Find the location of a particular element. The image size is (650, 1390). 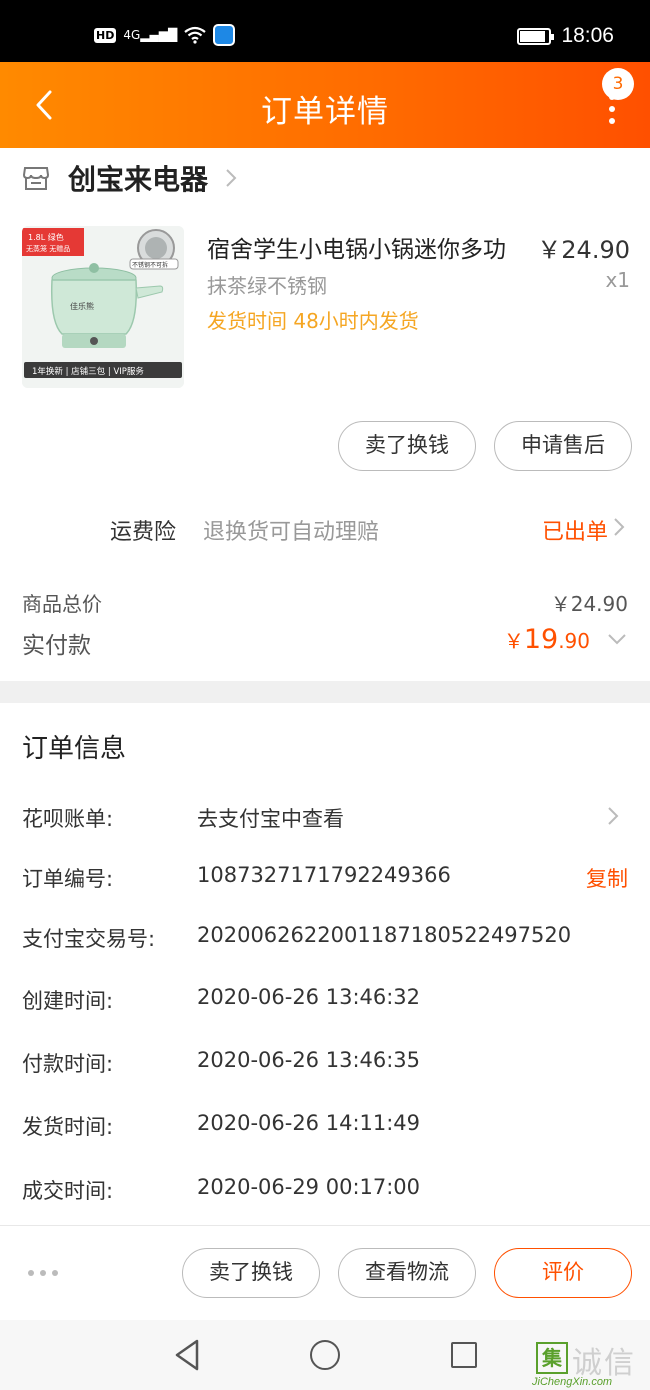

alipay-trade-row: 支付宝交易号: 2020062622001187180522497520 is located at coordinates (325, 938).